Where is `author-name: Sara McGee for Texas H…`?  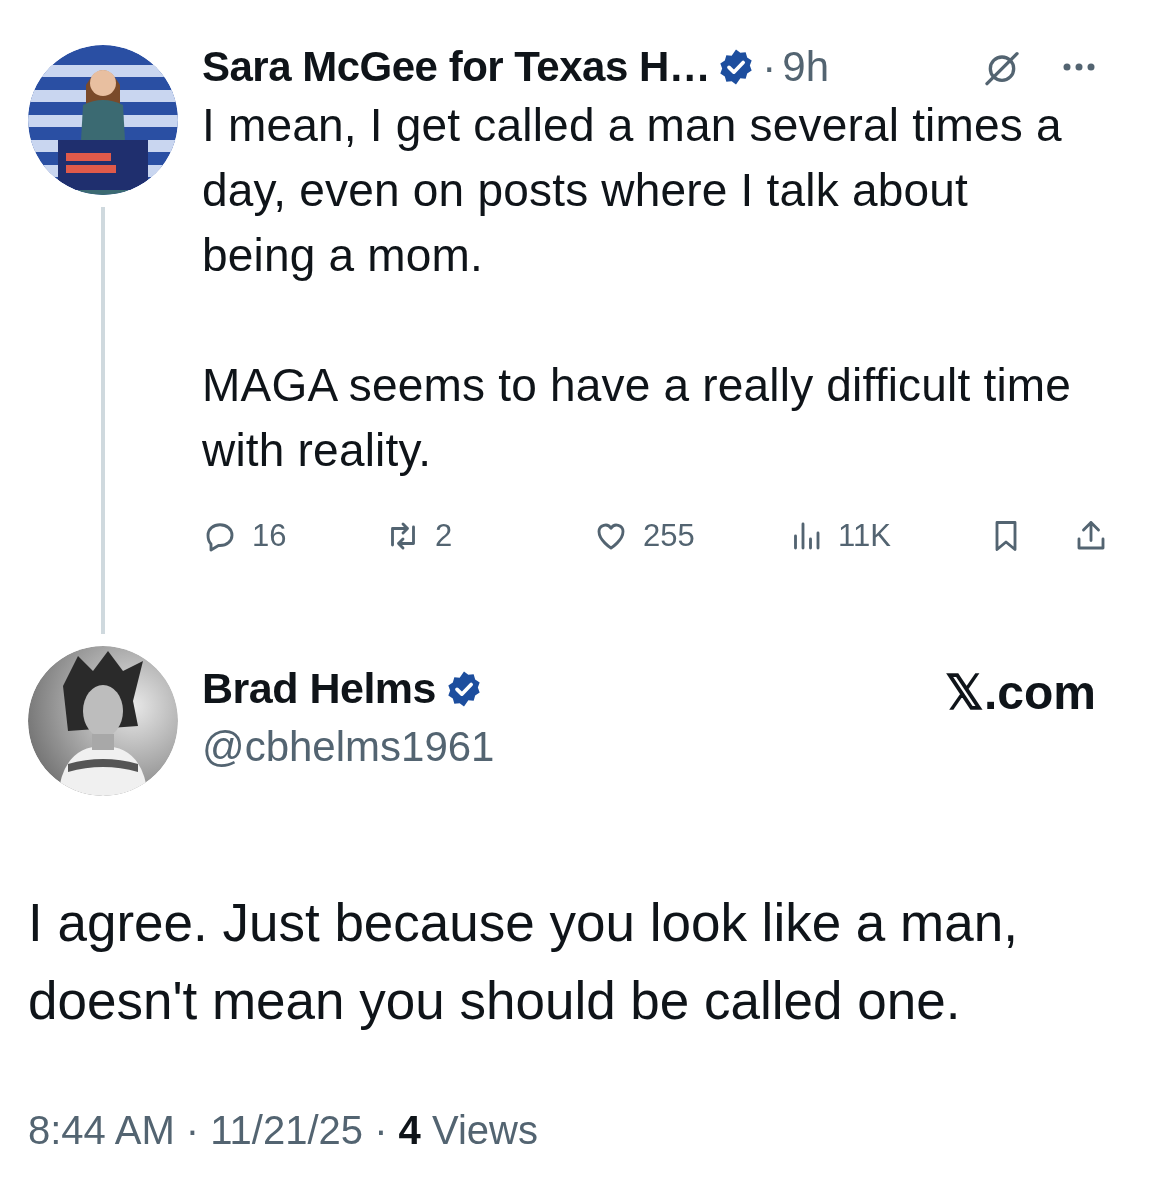
author-name: Sara McGee for Texas H… is located at coordinates (456, 67).